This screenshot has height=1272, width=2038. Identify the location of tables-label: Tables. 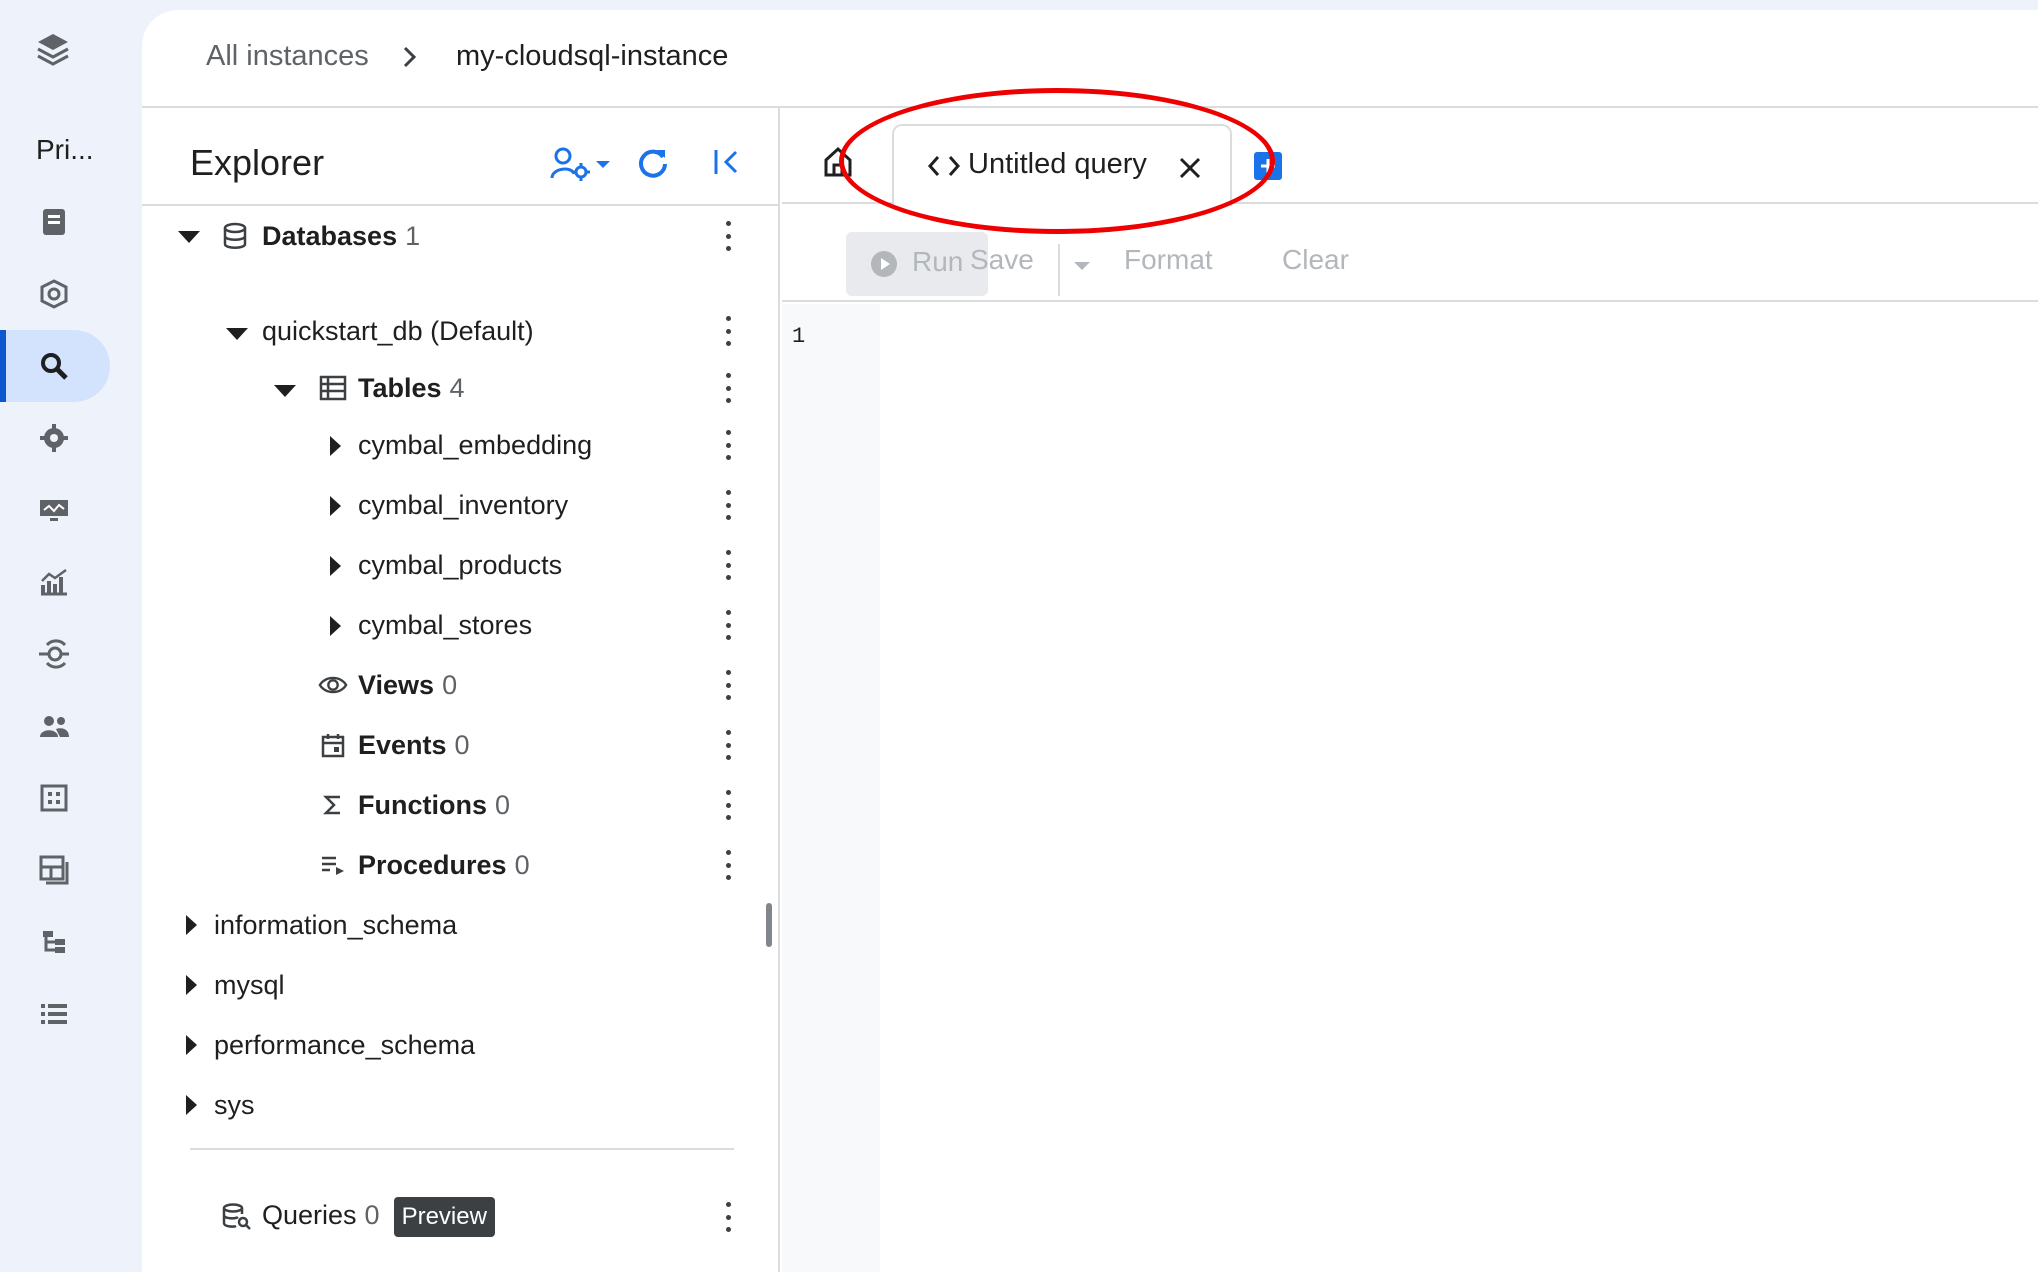
(400, 387).